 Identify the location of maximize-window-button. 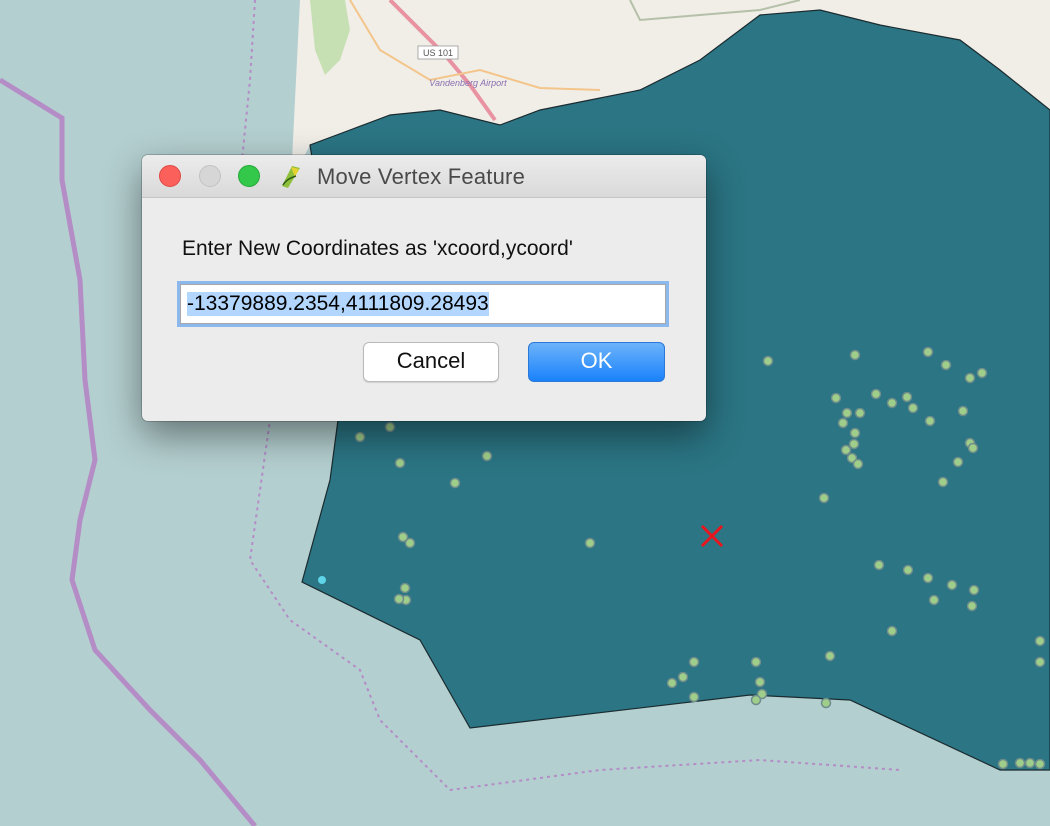
(249, 176).